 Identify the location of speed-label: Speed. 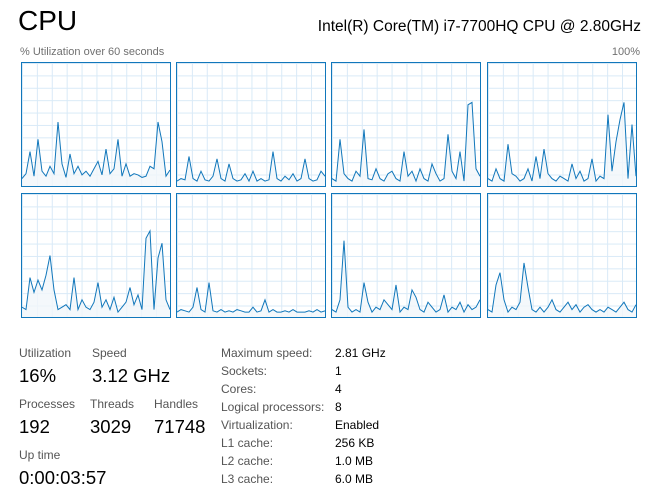
(109, 353).